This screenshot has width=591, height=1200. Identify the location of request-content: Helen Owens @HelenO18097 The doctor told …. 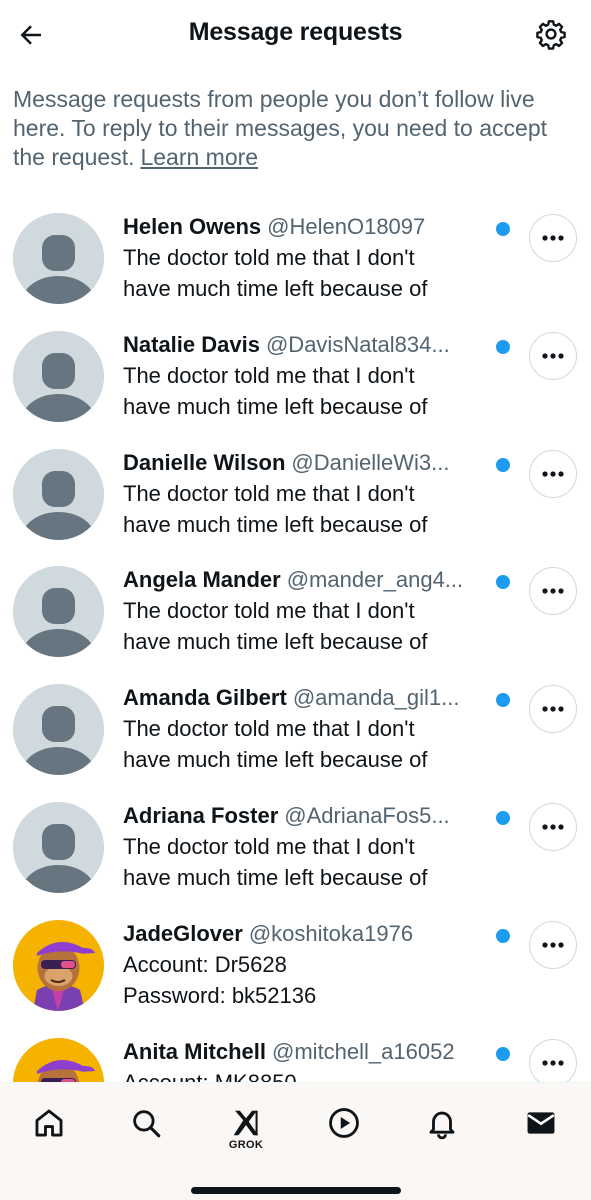
(313, 258).